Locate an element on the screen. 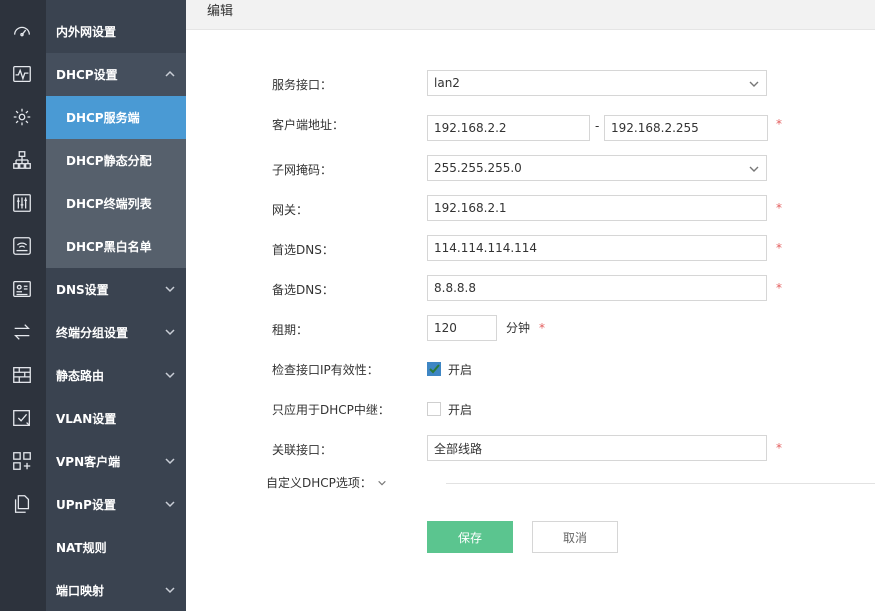  service-interface-label: 服务接口： is located at coordinates (302, 85).